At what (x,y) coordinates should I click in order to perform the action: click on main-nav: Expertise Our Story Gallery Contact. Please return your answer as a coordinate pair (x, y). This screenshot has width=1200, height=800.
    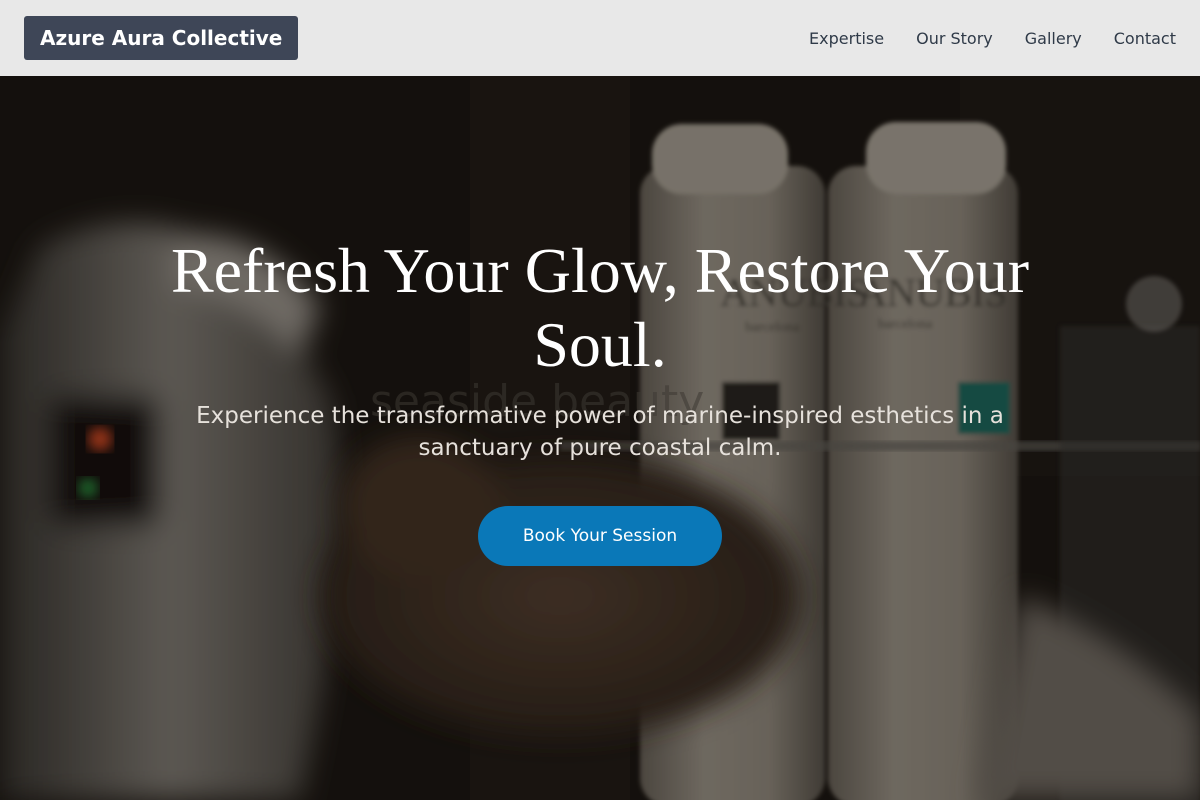
    Looking at the image, I should click on (992, 38).